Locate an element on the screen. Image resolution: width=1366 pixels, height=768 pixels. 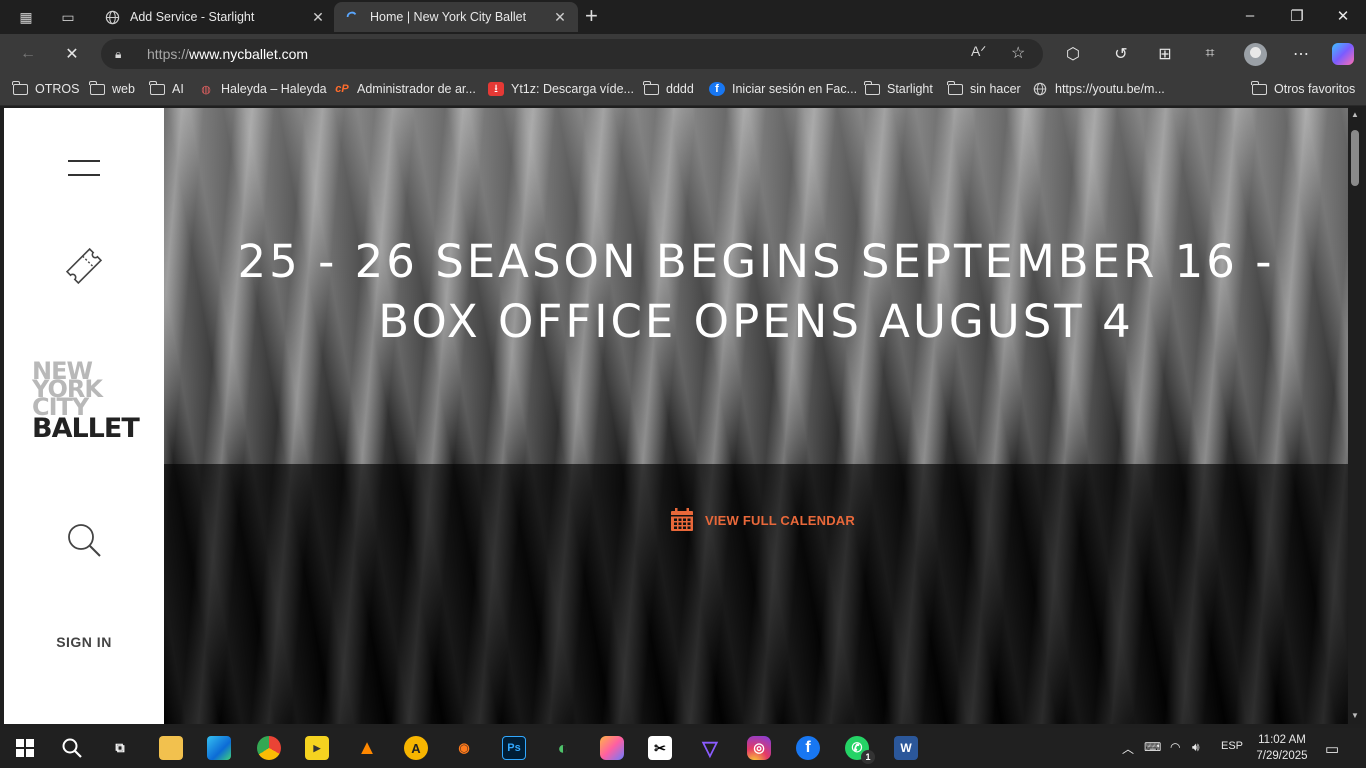
copilot-icon is located at coordinates (1343, 54).